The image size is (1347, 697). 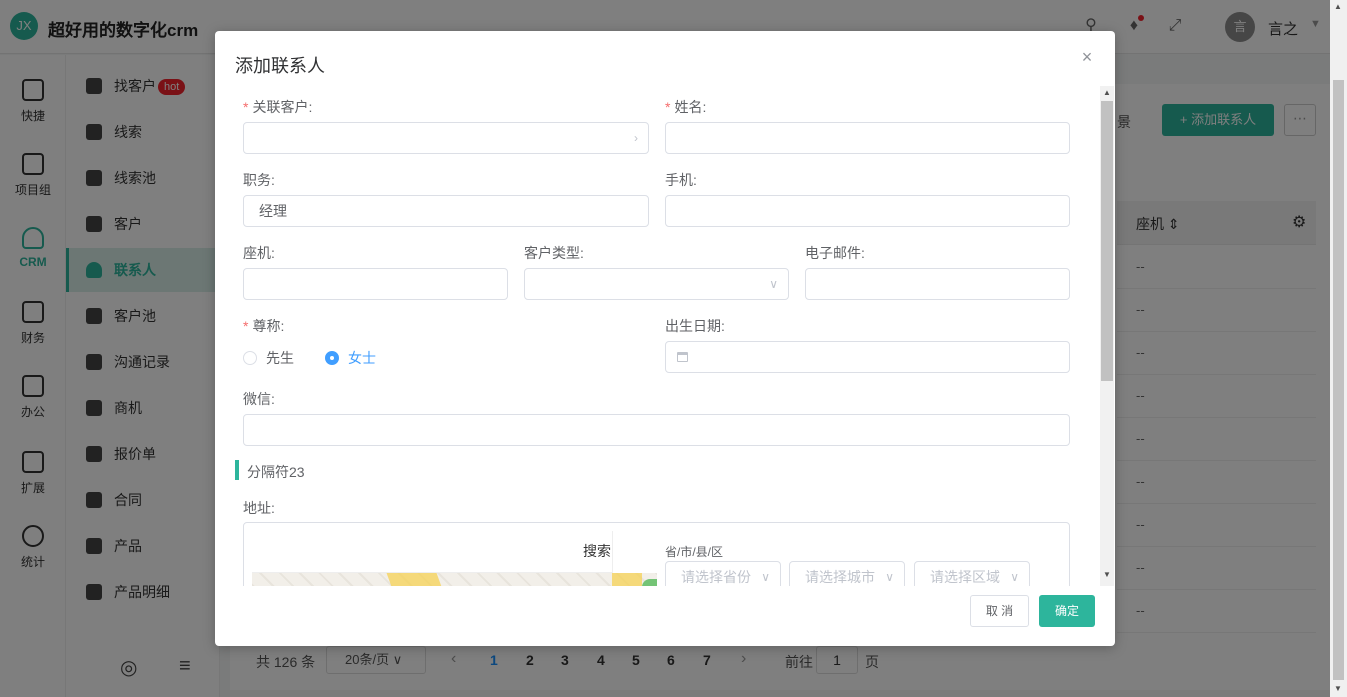 I want to click on customer-field: ›, so click(x=446, y=138).